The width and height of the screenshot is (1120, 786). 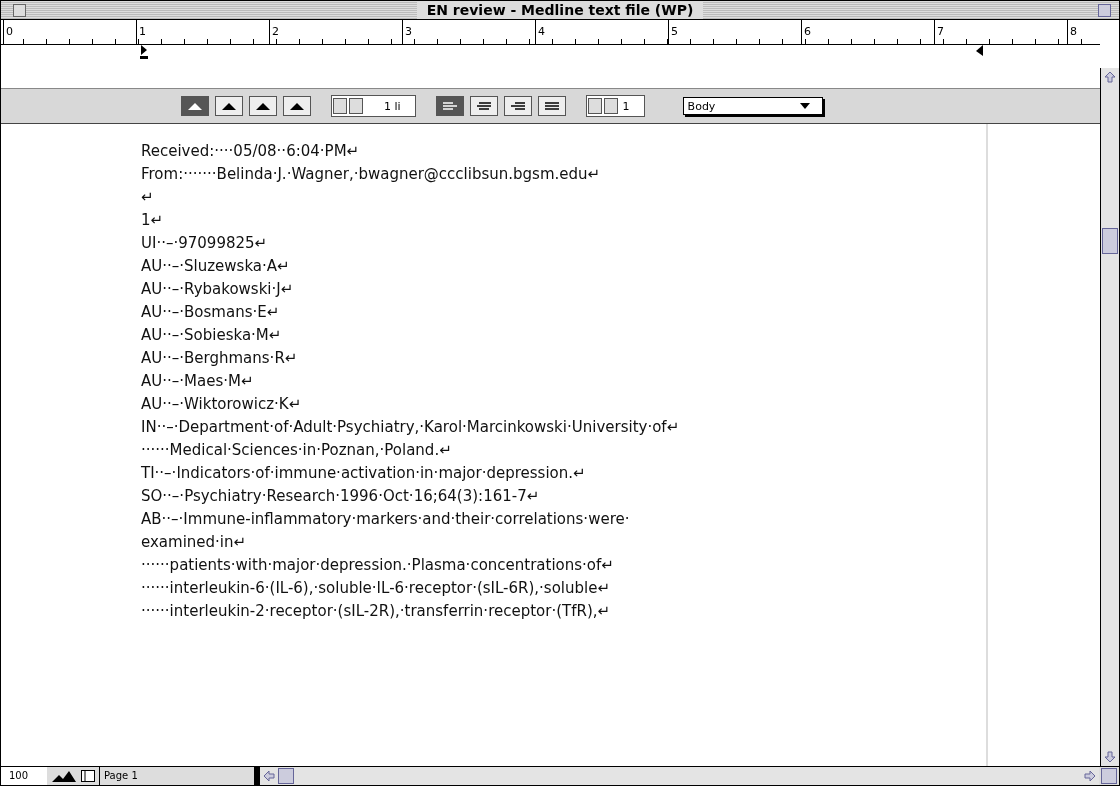 I want to click on text-line: ······interleukin-2·receptor·(sIL-2R),·transferrin·receptor·(TfR),↵, so click(x=376, y=611).